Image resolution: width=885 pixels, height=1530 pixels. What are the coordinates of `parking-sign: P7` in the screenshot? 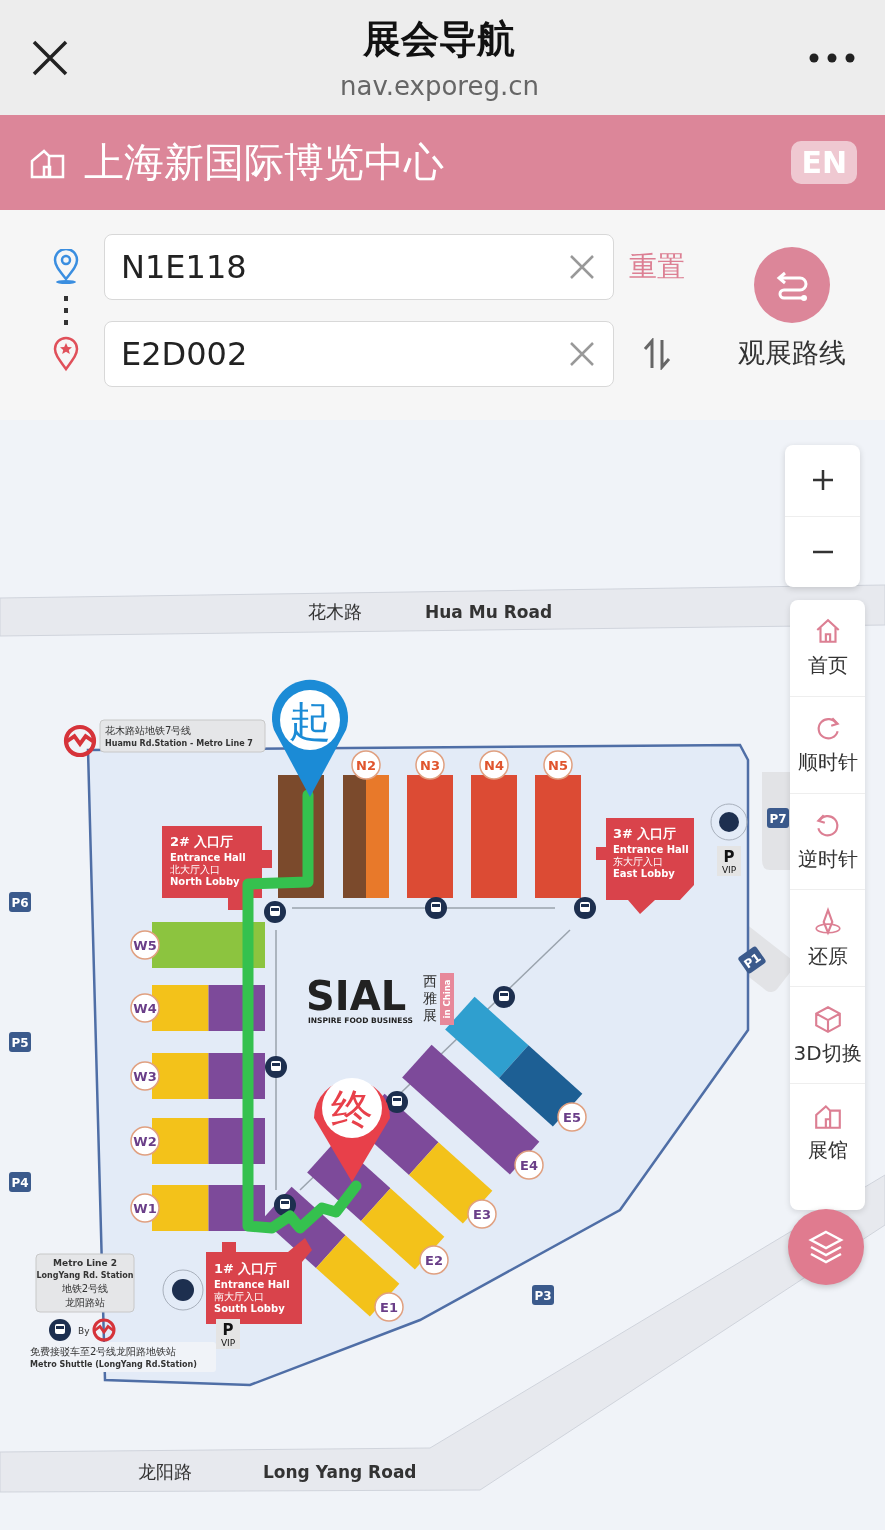 It's located at (778, 818).